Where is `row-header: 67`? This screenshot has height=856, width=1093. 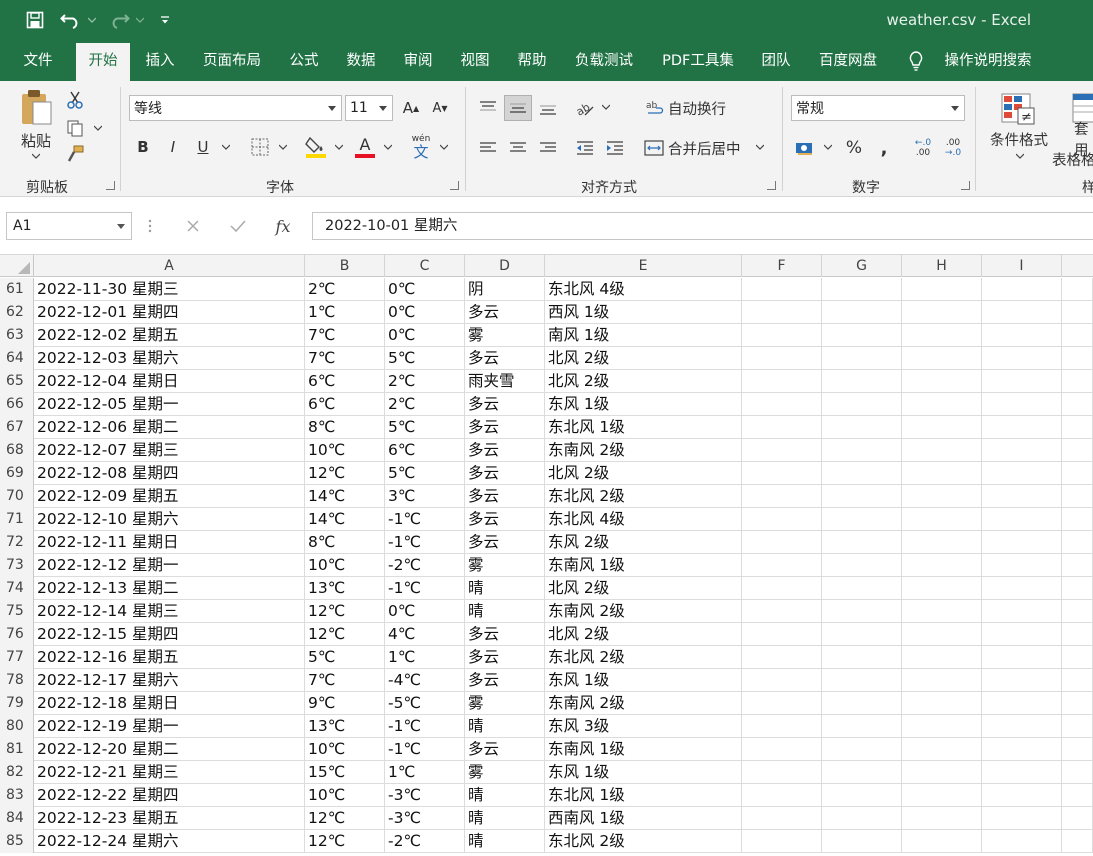 row-header: 67 is located at coordinates (17, 427).